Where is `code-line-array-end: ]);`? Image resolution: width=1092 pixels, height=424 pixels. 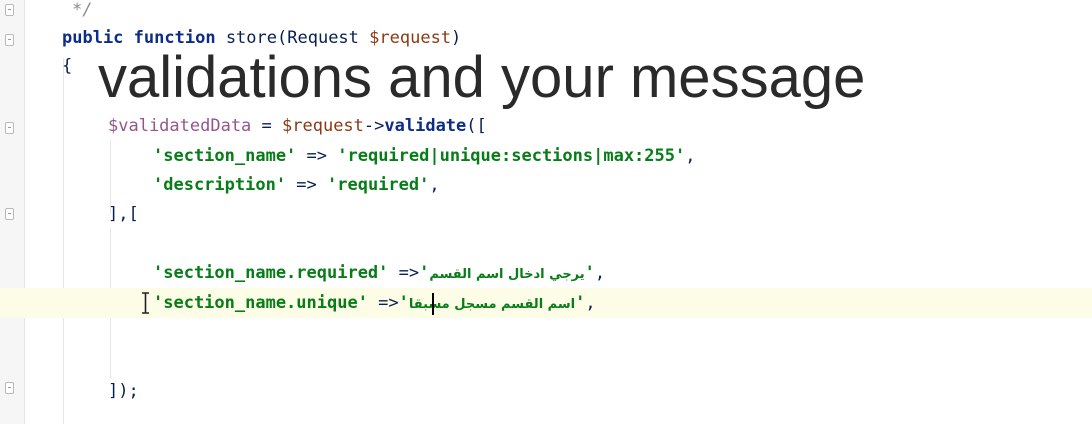 code-line-array-end: ]); is located at coordinates (123, 391).